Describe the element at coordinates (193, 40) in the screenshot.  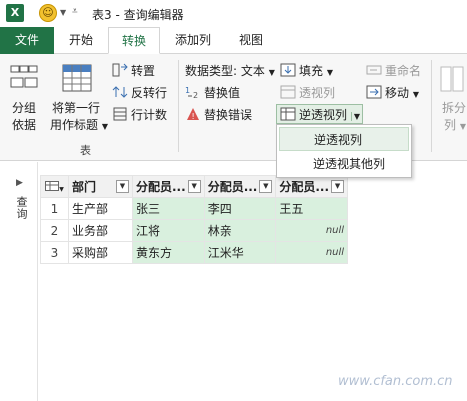
I see `tab-add-column: 添加列` at that location.